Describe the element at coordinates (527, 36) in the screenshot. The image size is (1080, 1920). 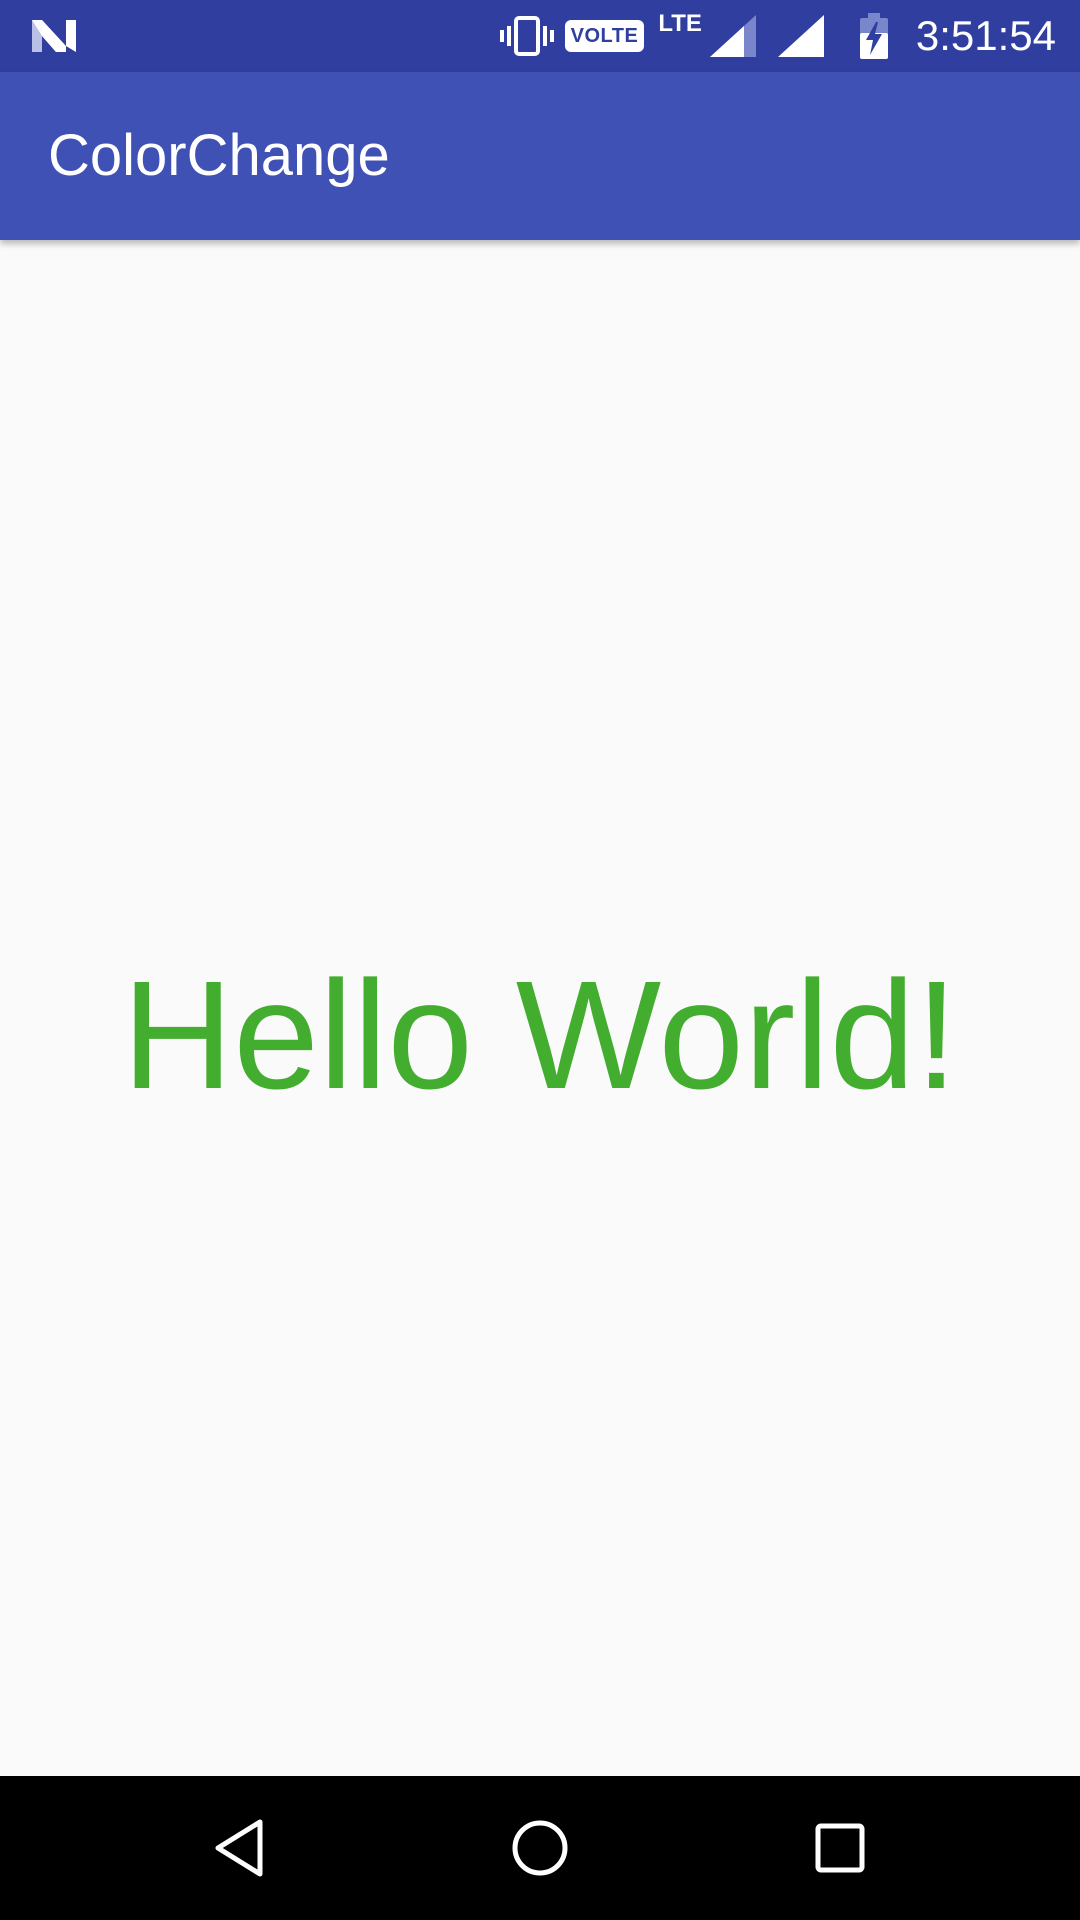
I see `vibrate-icon` at that location.